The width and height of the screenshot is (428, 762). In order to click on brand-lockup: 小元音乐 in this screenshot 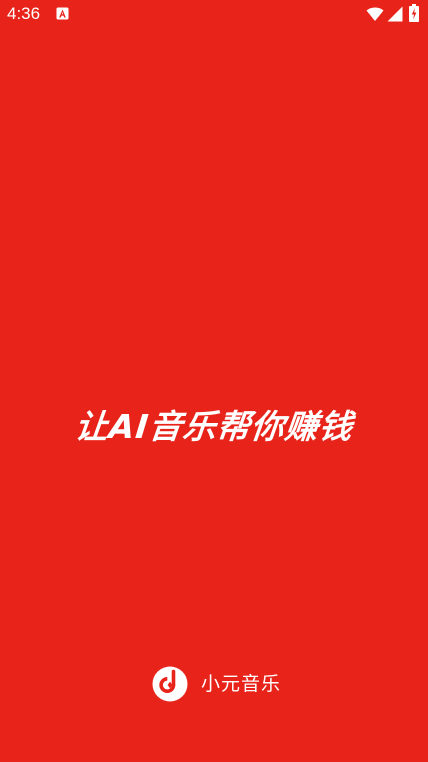, I will do `click(216, 684)`.